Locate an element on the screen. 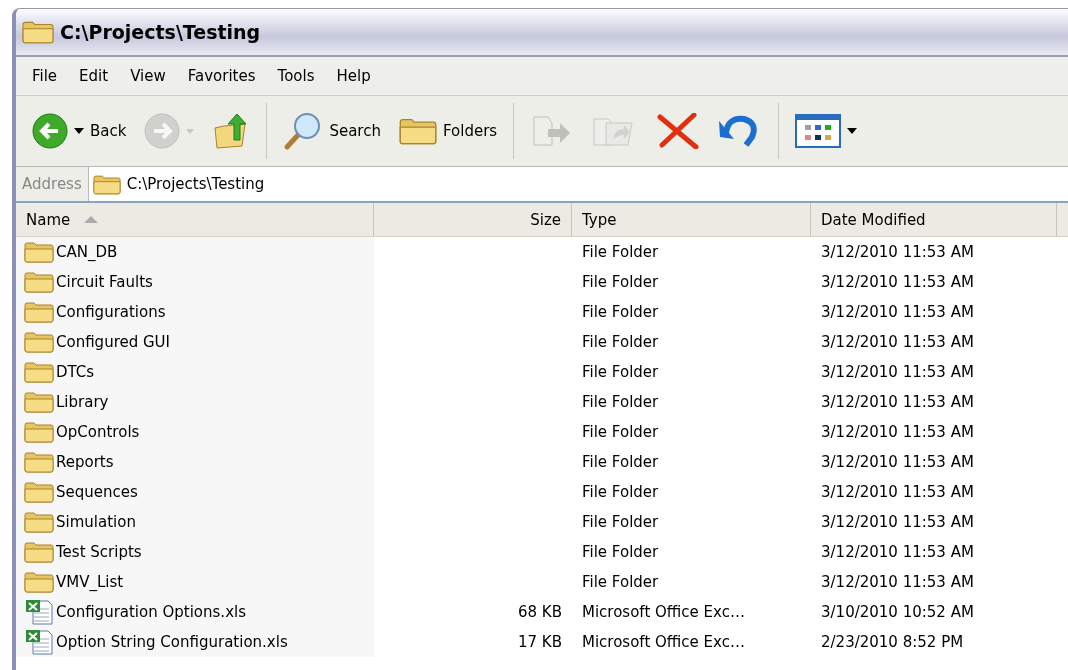 The width and height of the screenshot is (1068, 670). back-button: Back is located at coordinates (79, 131).